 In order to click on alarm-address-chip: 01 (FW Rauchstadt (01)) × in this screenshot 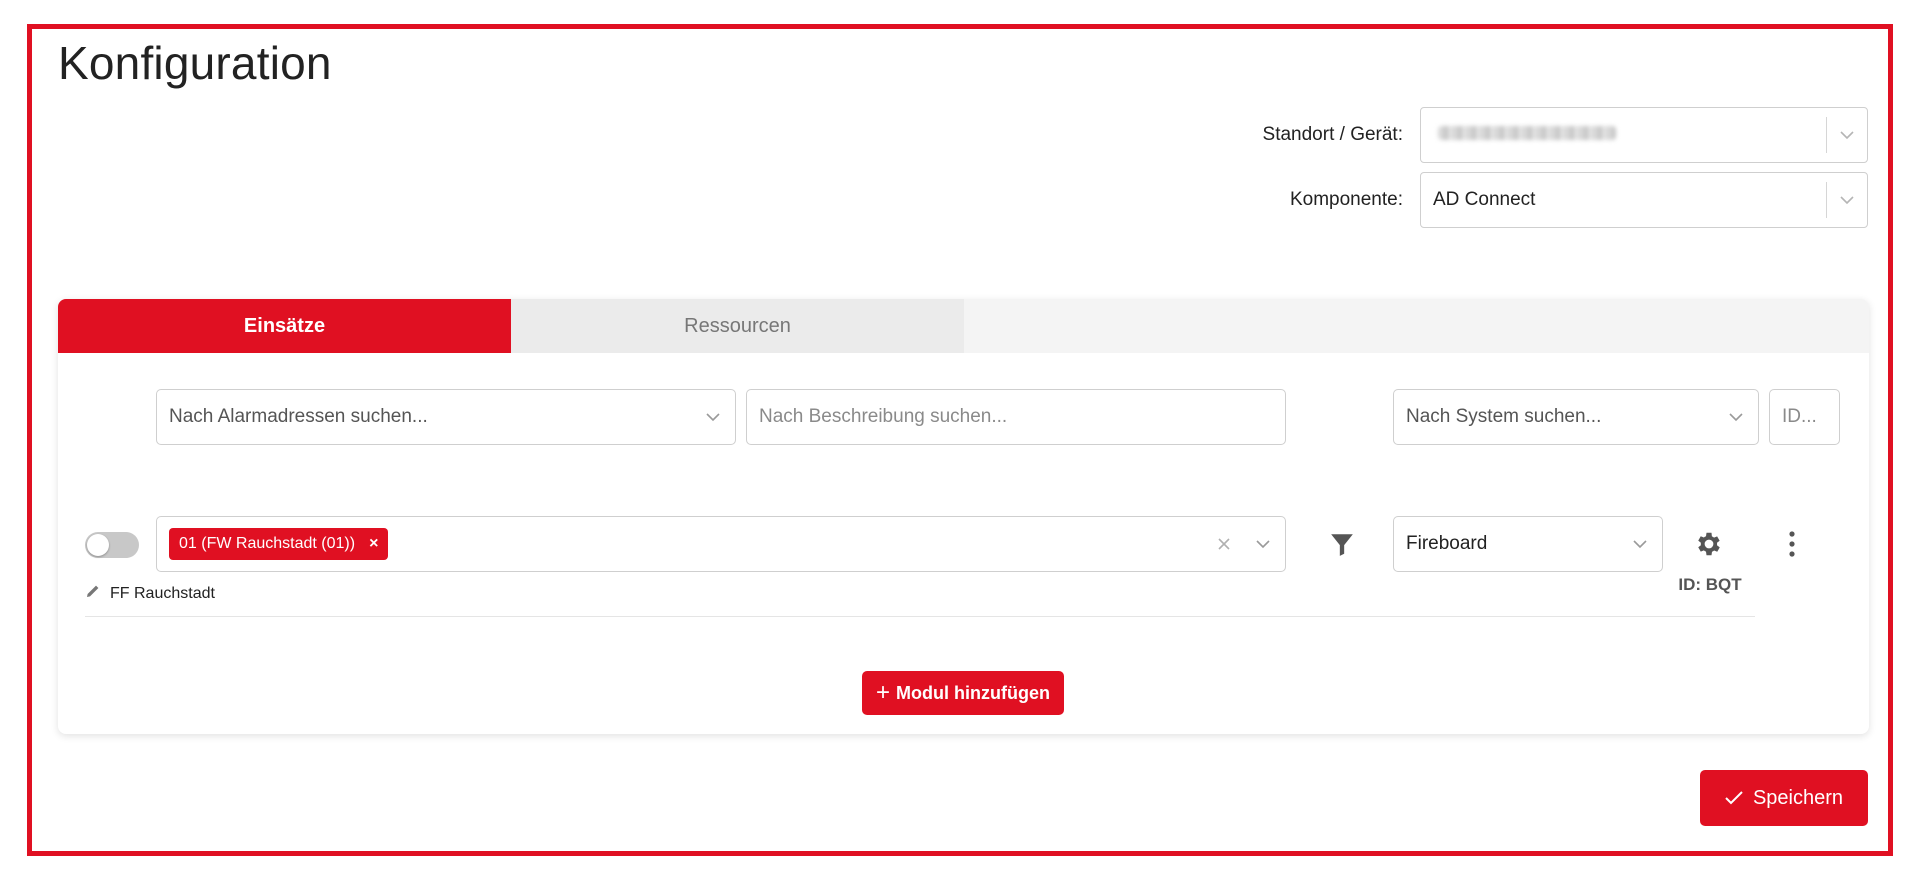, I will do `click(279, 544)`.